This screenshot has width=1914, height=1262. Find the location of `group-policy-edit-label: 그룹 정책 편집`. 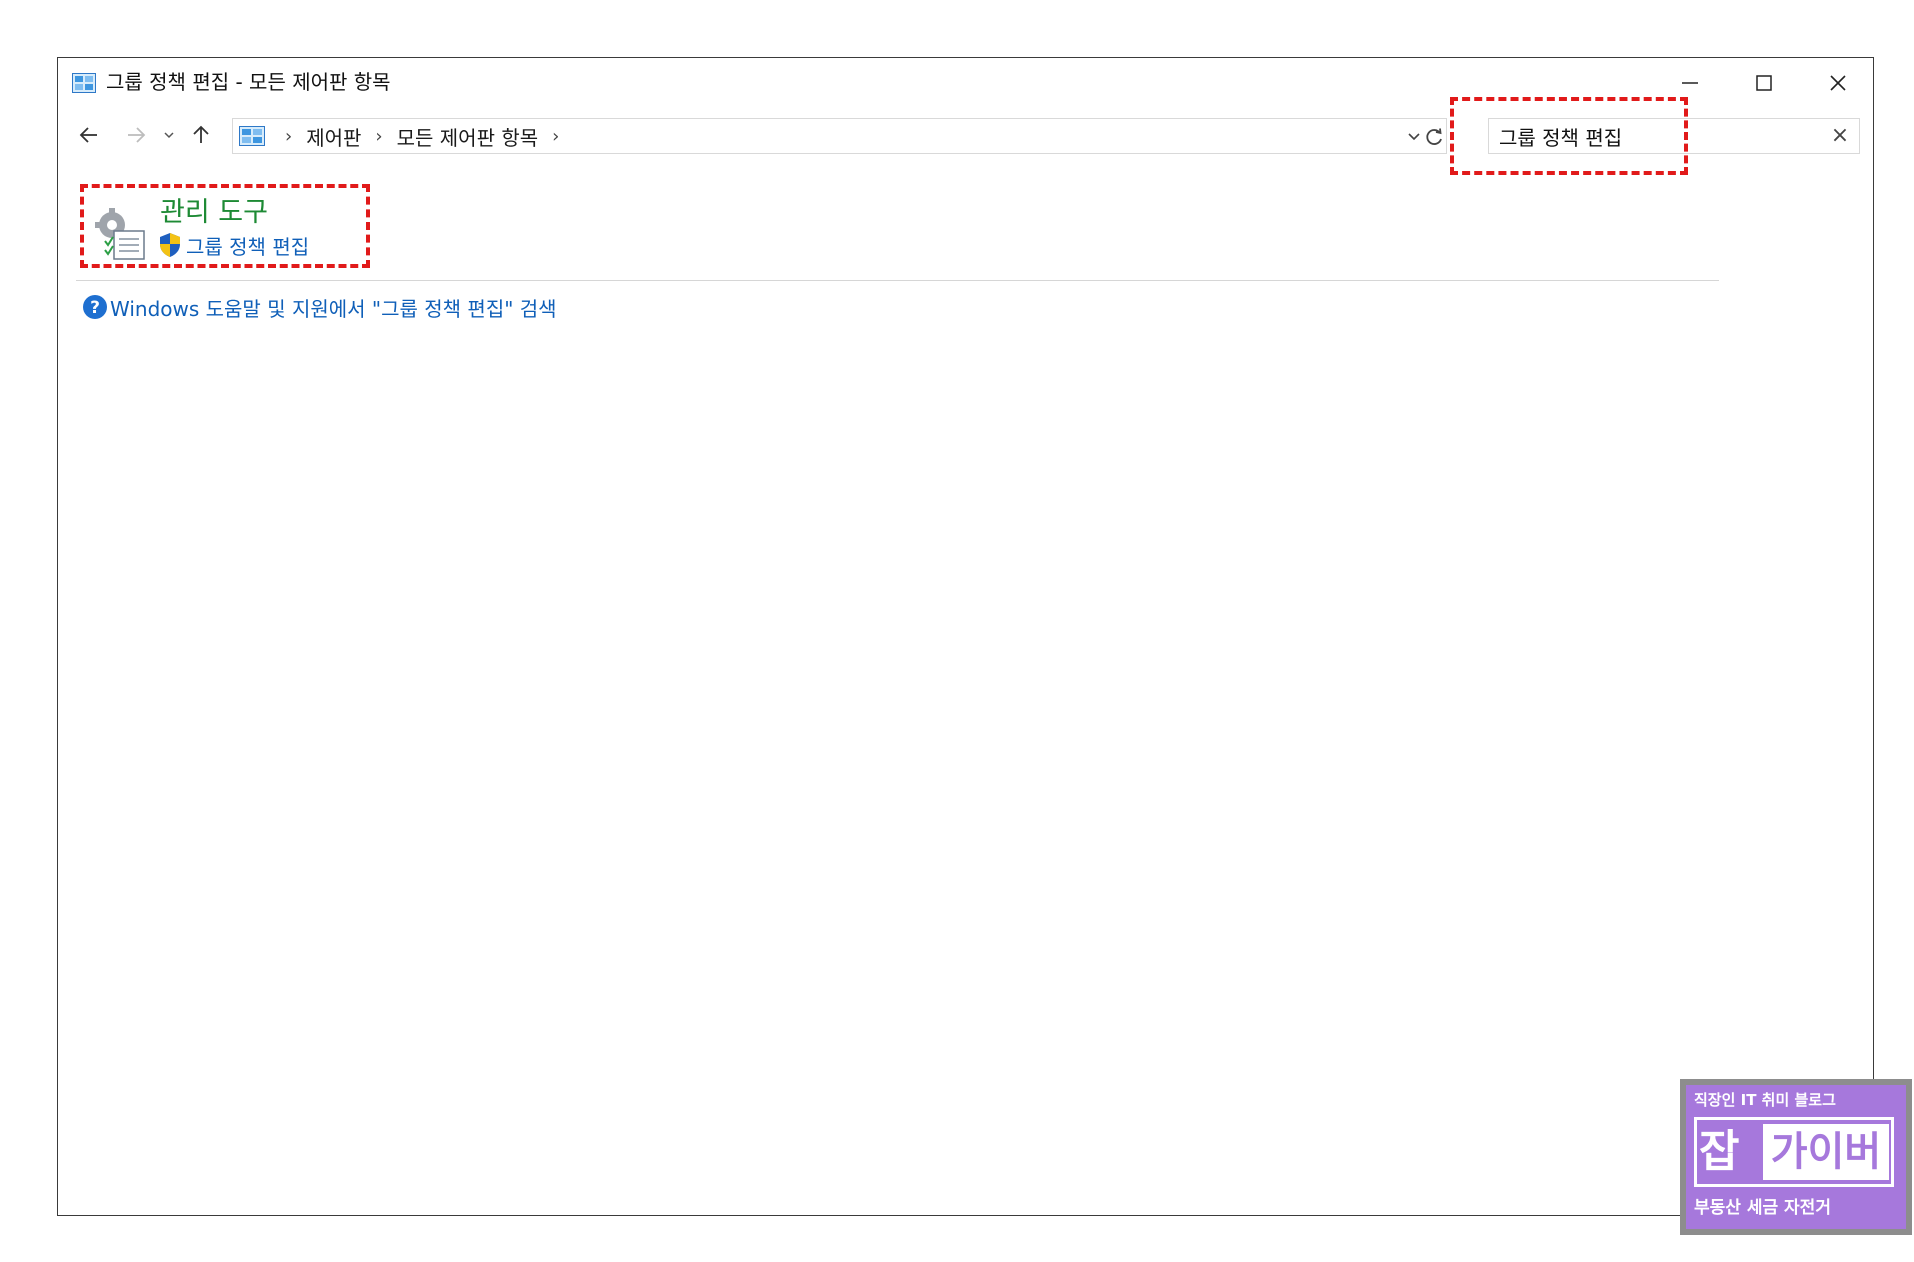

group-policy-edit-label: 그룹 정책 편집 is located at coordinates (247, 245).